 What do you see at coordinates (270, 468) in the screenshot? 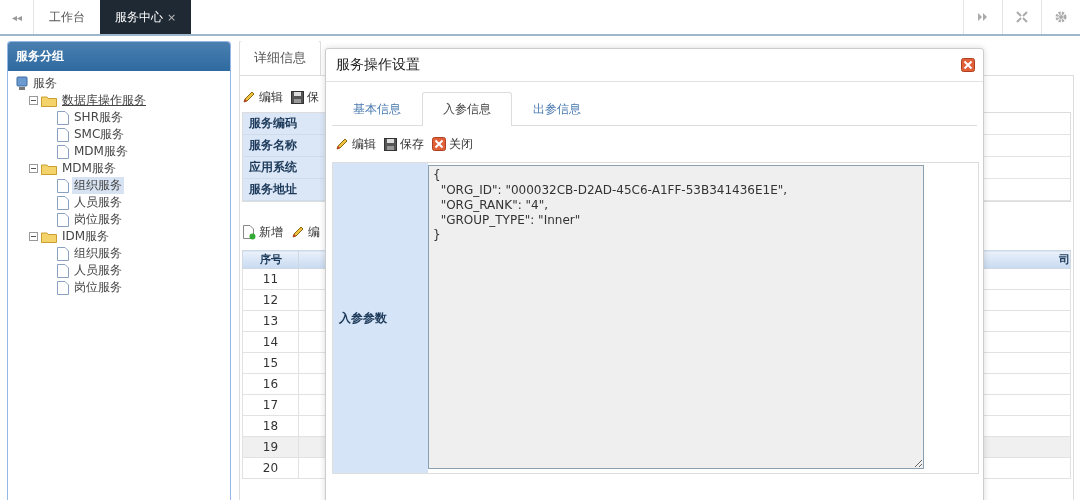
I see `table-cell: 20` at bounding box center [270, 468].